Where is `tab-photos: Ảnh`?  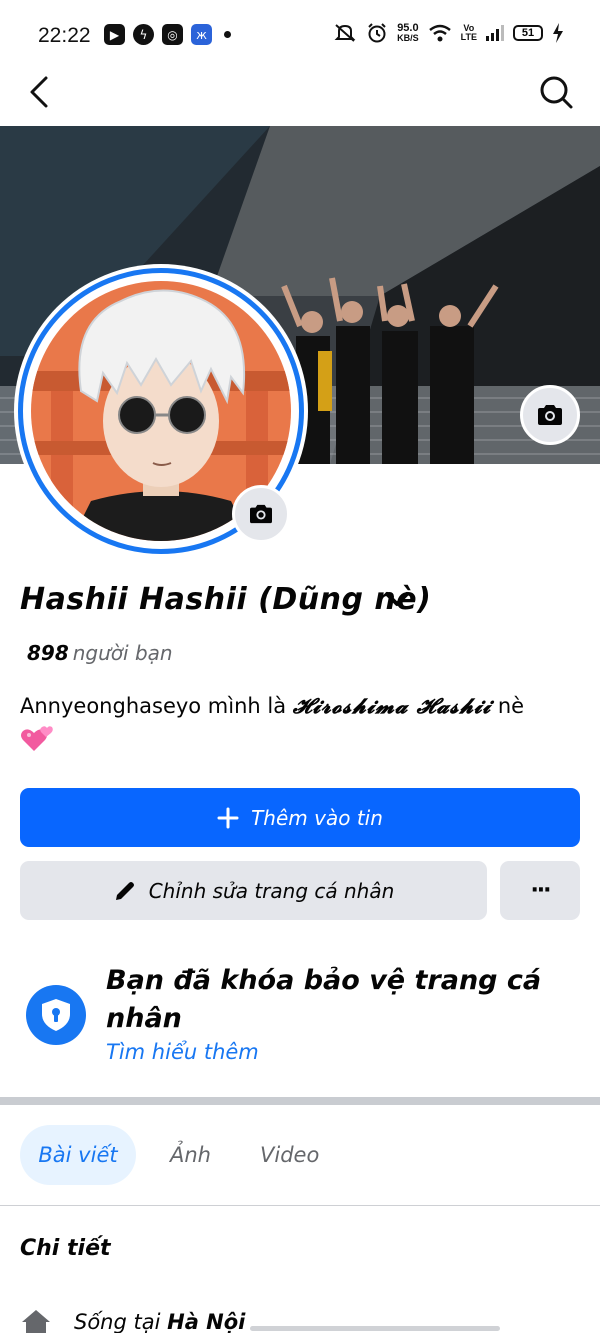
tab-photos: Ảnh is located at coordinates (190, 1155).